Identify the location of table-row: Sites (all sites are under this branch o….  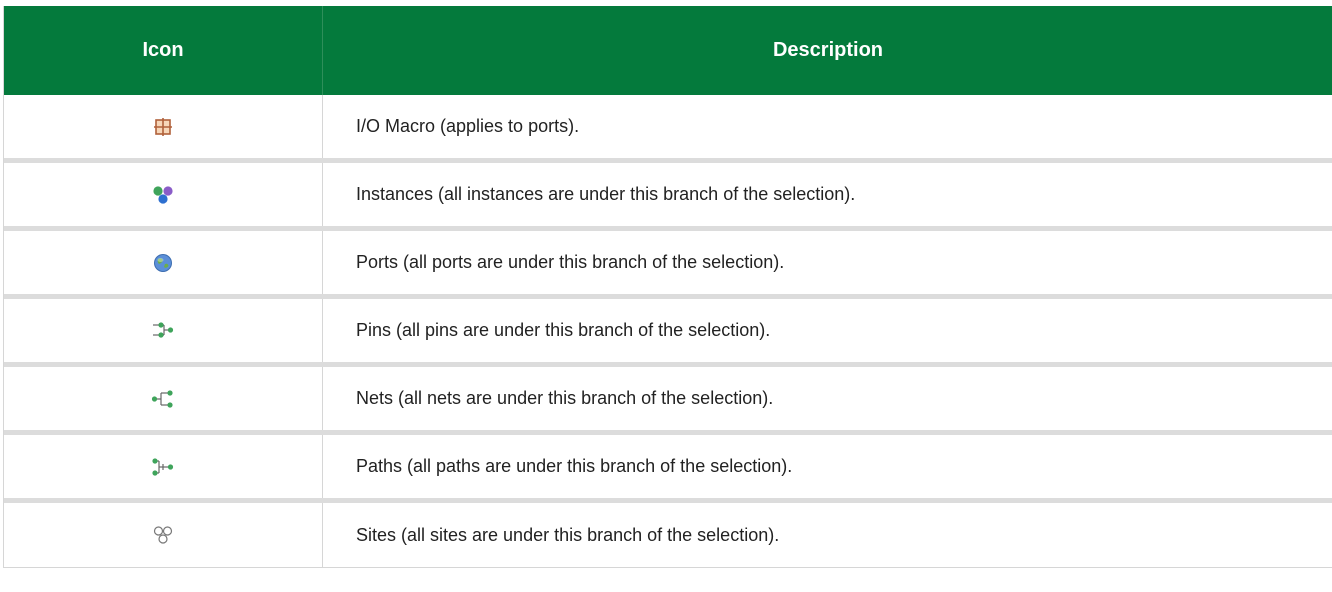
(668, 535).